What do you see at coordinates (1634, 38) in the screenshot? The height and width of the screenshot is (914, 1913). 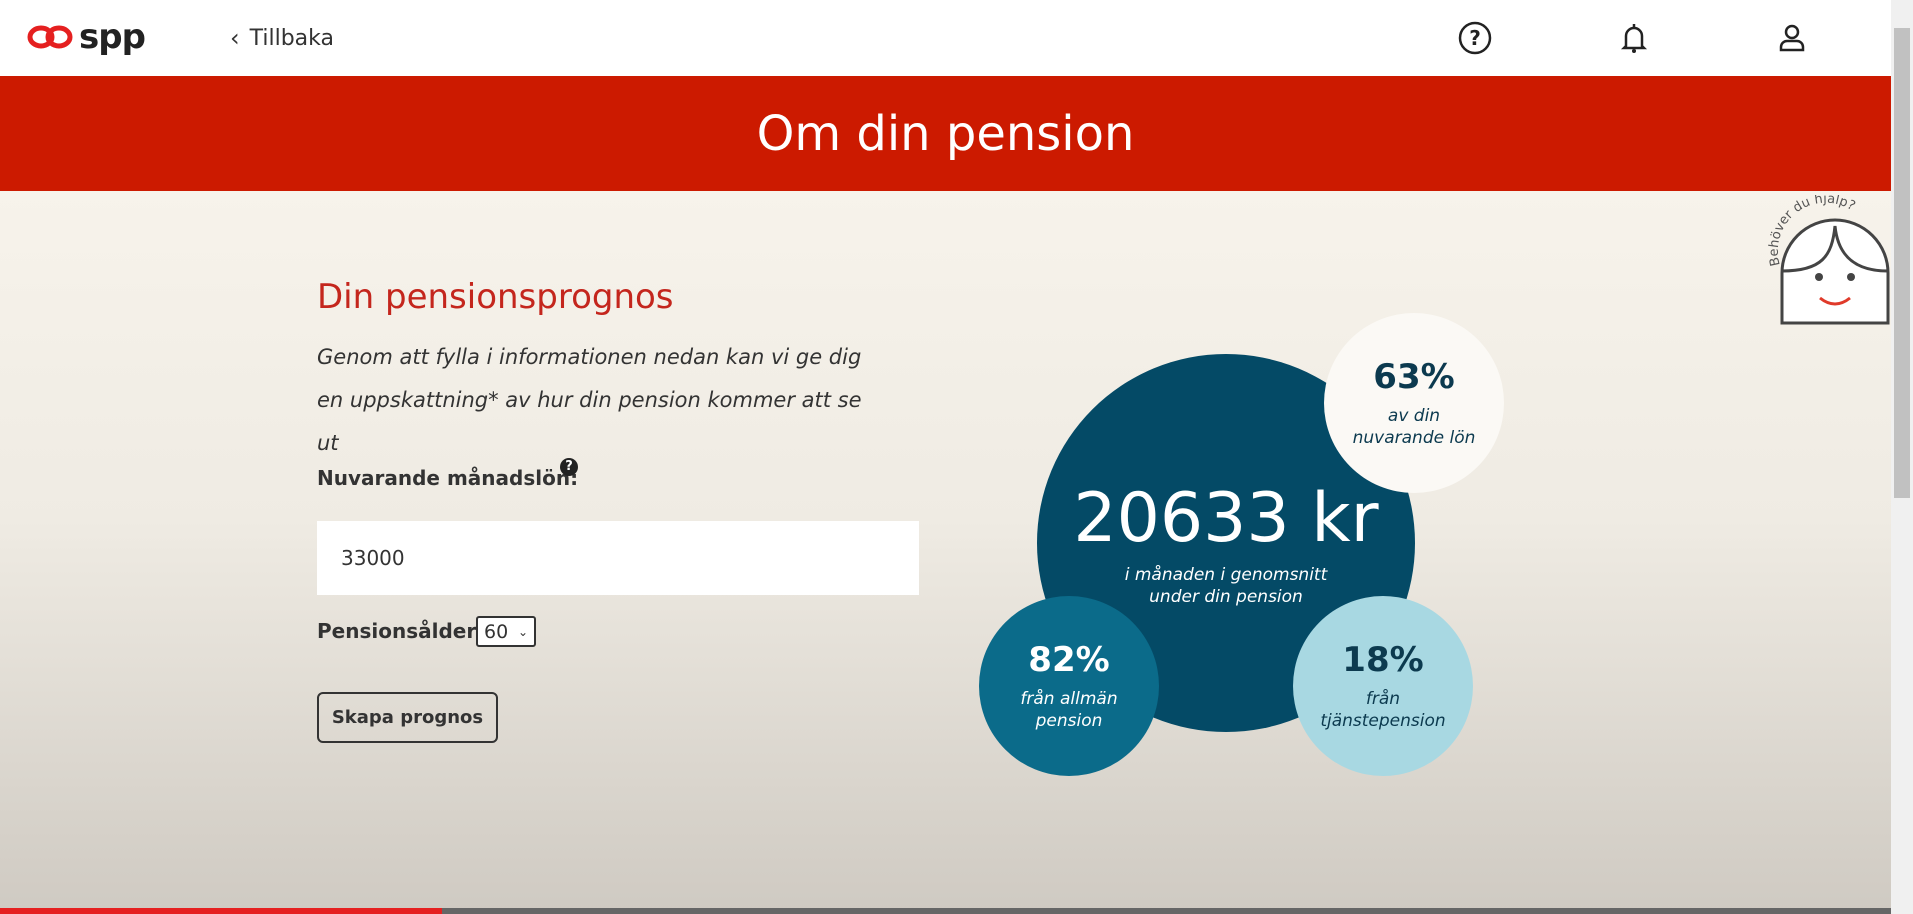 I see `bell-icon` at bounding box center [1634, 38].